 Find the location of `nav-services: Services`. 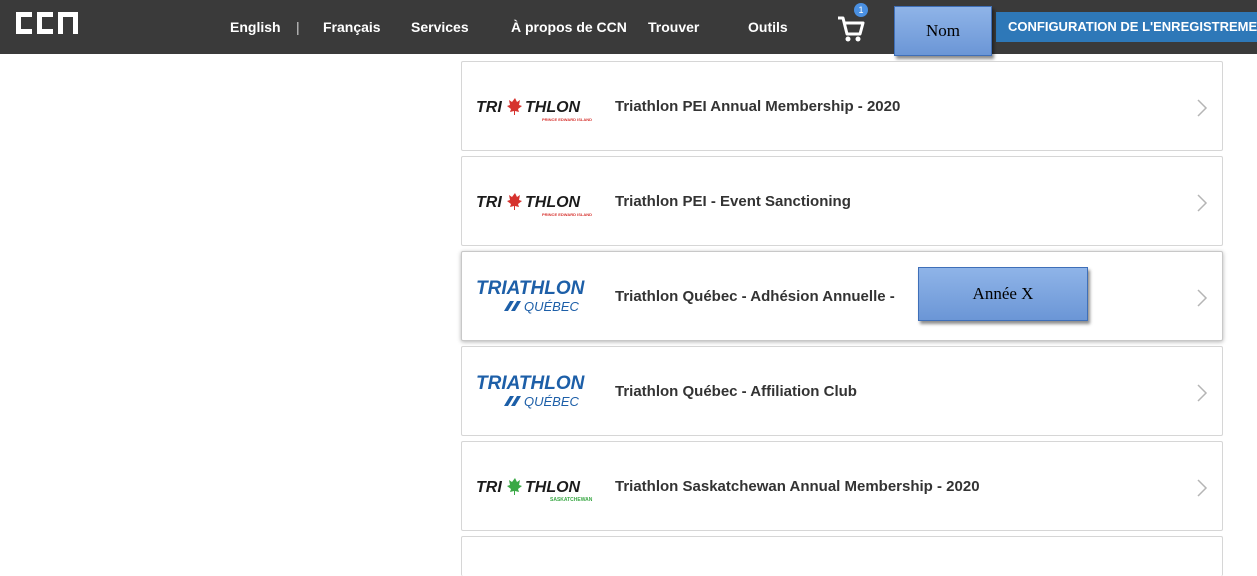

nav-services: Services is located at coordinates (440, 27).